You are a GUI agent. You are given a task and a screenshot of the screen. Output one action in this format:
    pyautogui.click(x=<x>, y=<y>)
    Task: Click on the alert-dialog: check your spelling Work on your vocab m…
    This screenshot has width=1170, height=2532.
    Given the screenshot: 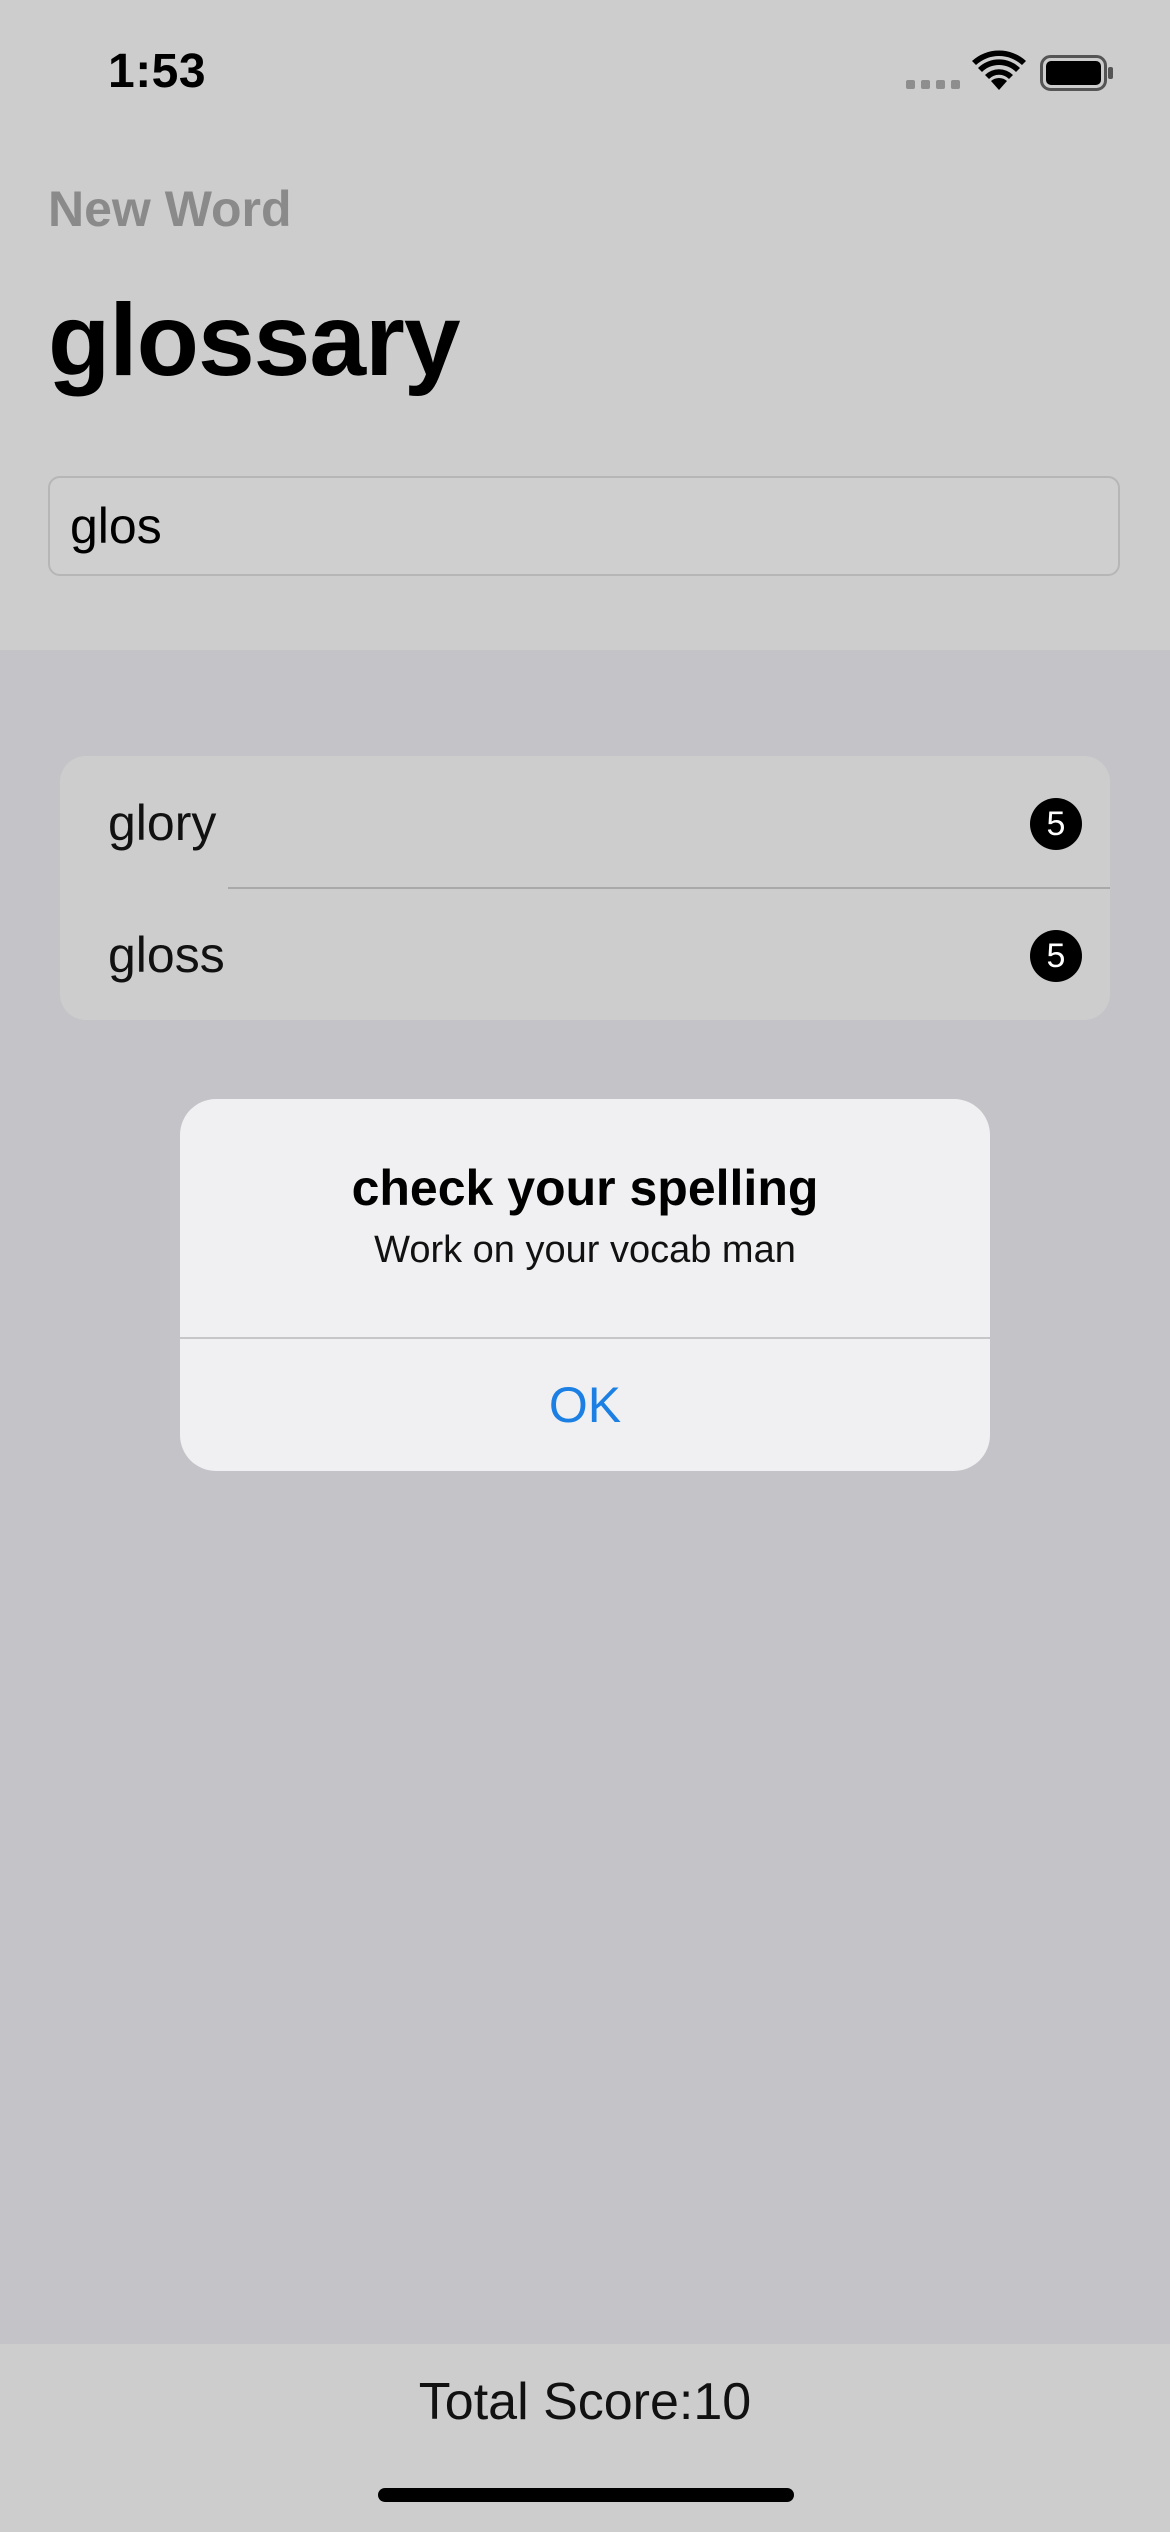 What is the action you would take?
    pyautogui.click(x=585, y=1285)
    